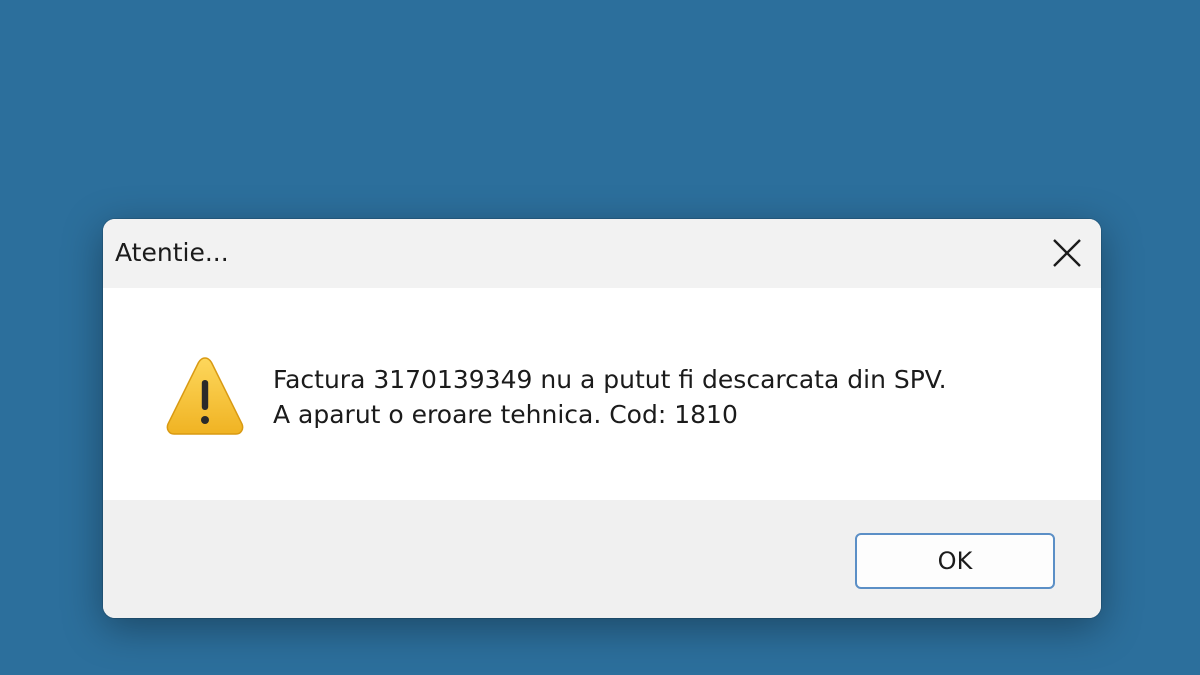  What do you see at coordinates (205, 396) in the screenshot?
I see `warning-icon` at bounding box center [205, 396].